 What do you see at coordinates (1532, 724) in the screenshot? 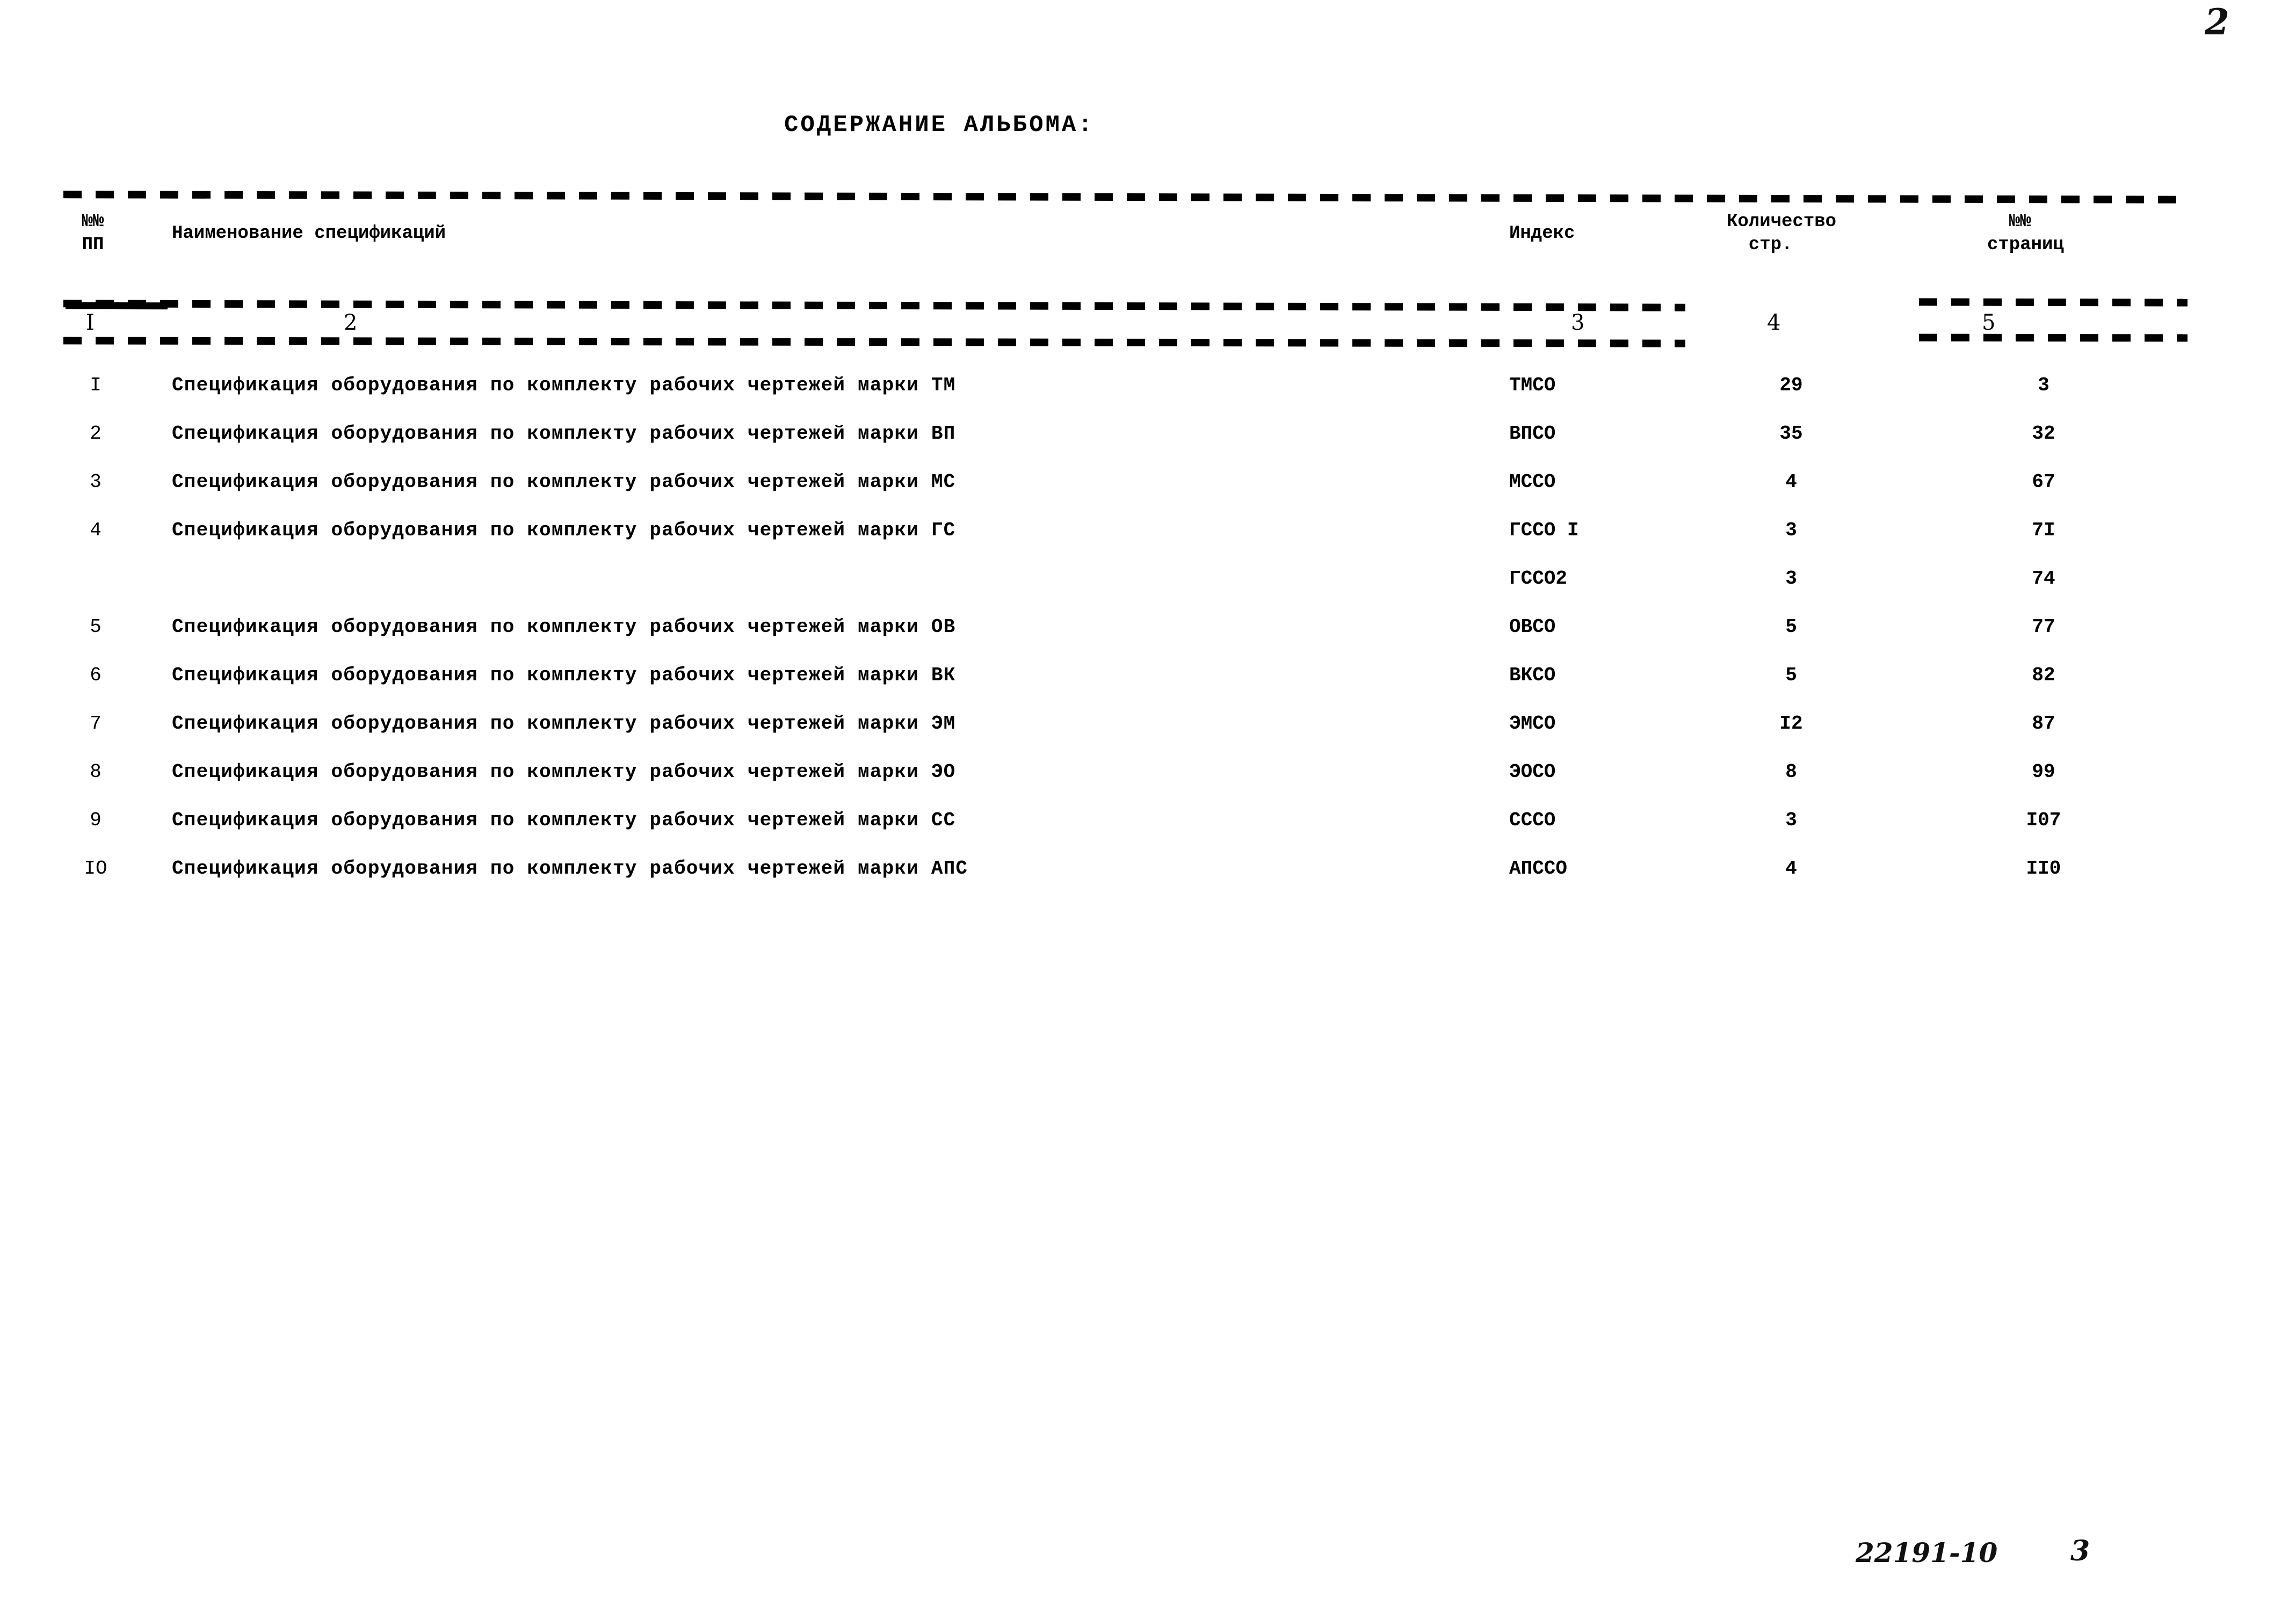
I see `row-cell-index: ЭМСО` at bounding box center [1532, 724].